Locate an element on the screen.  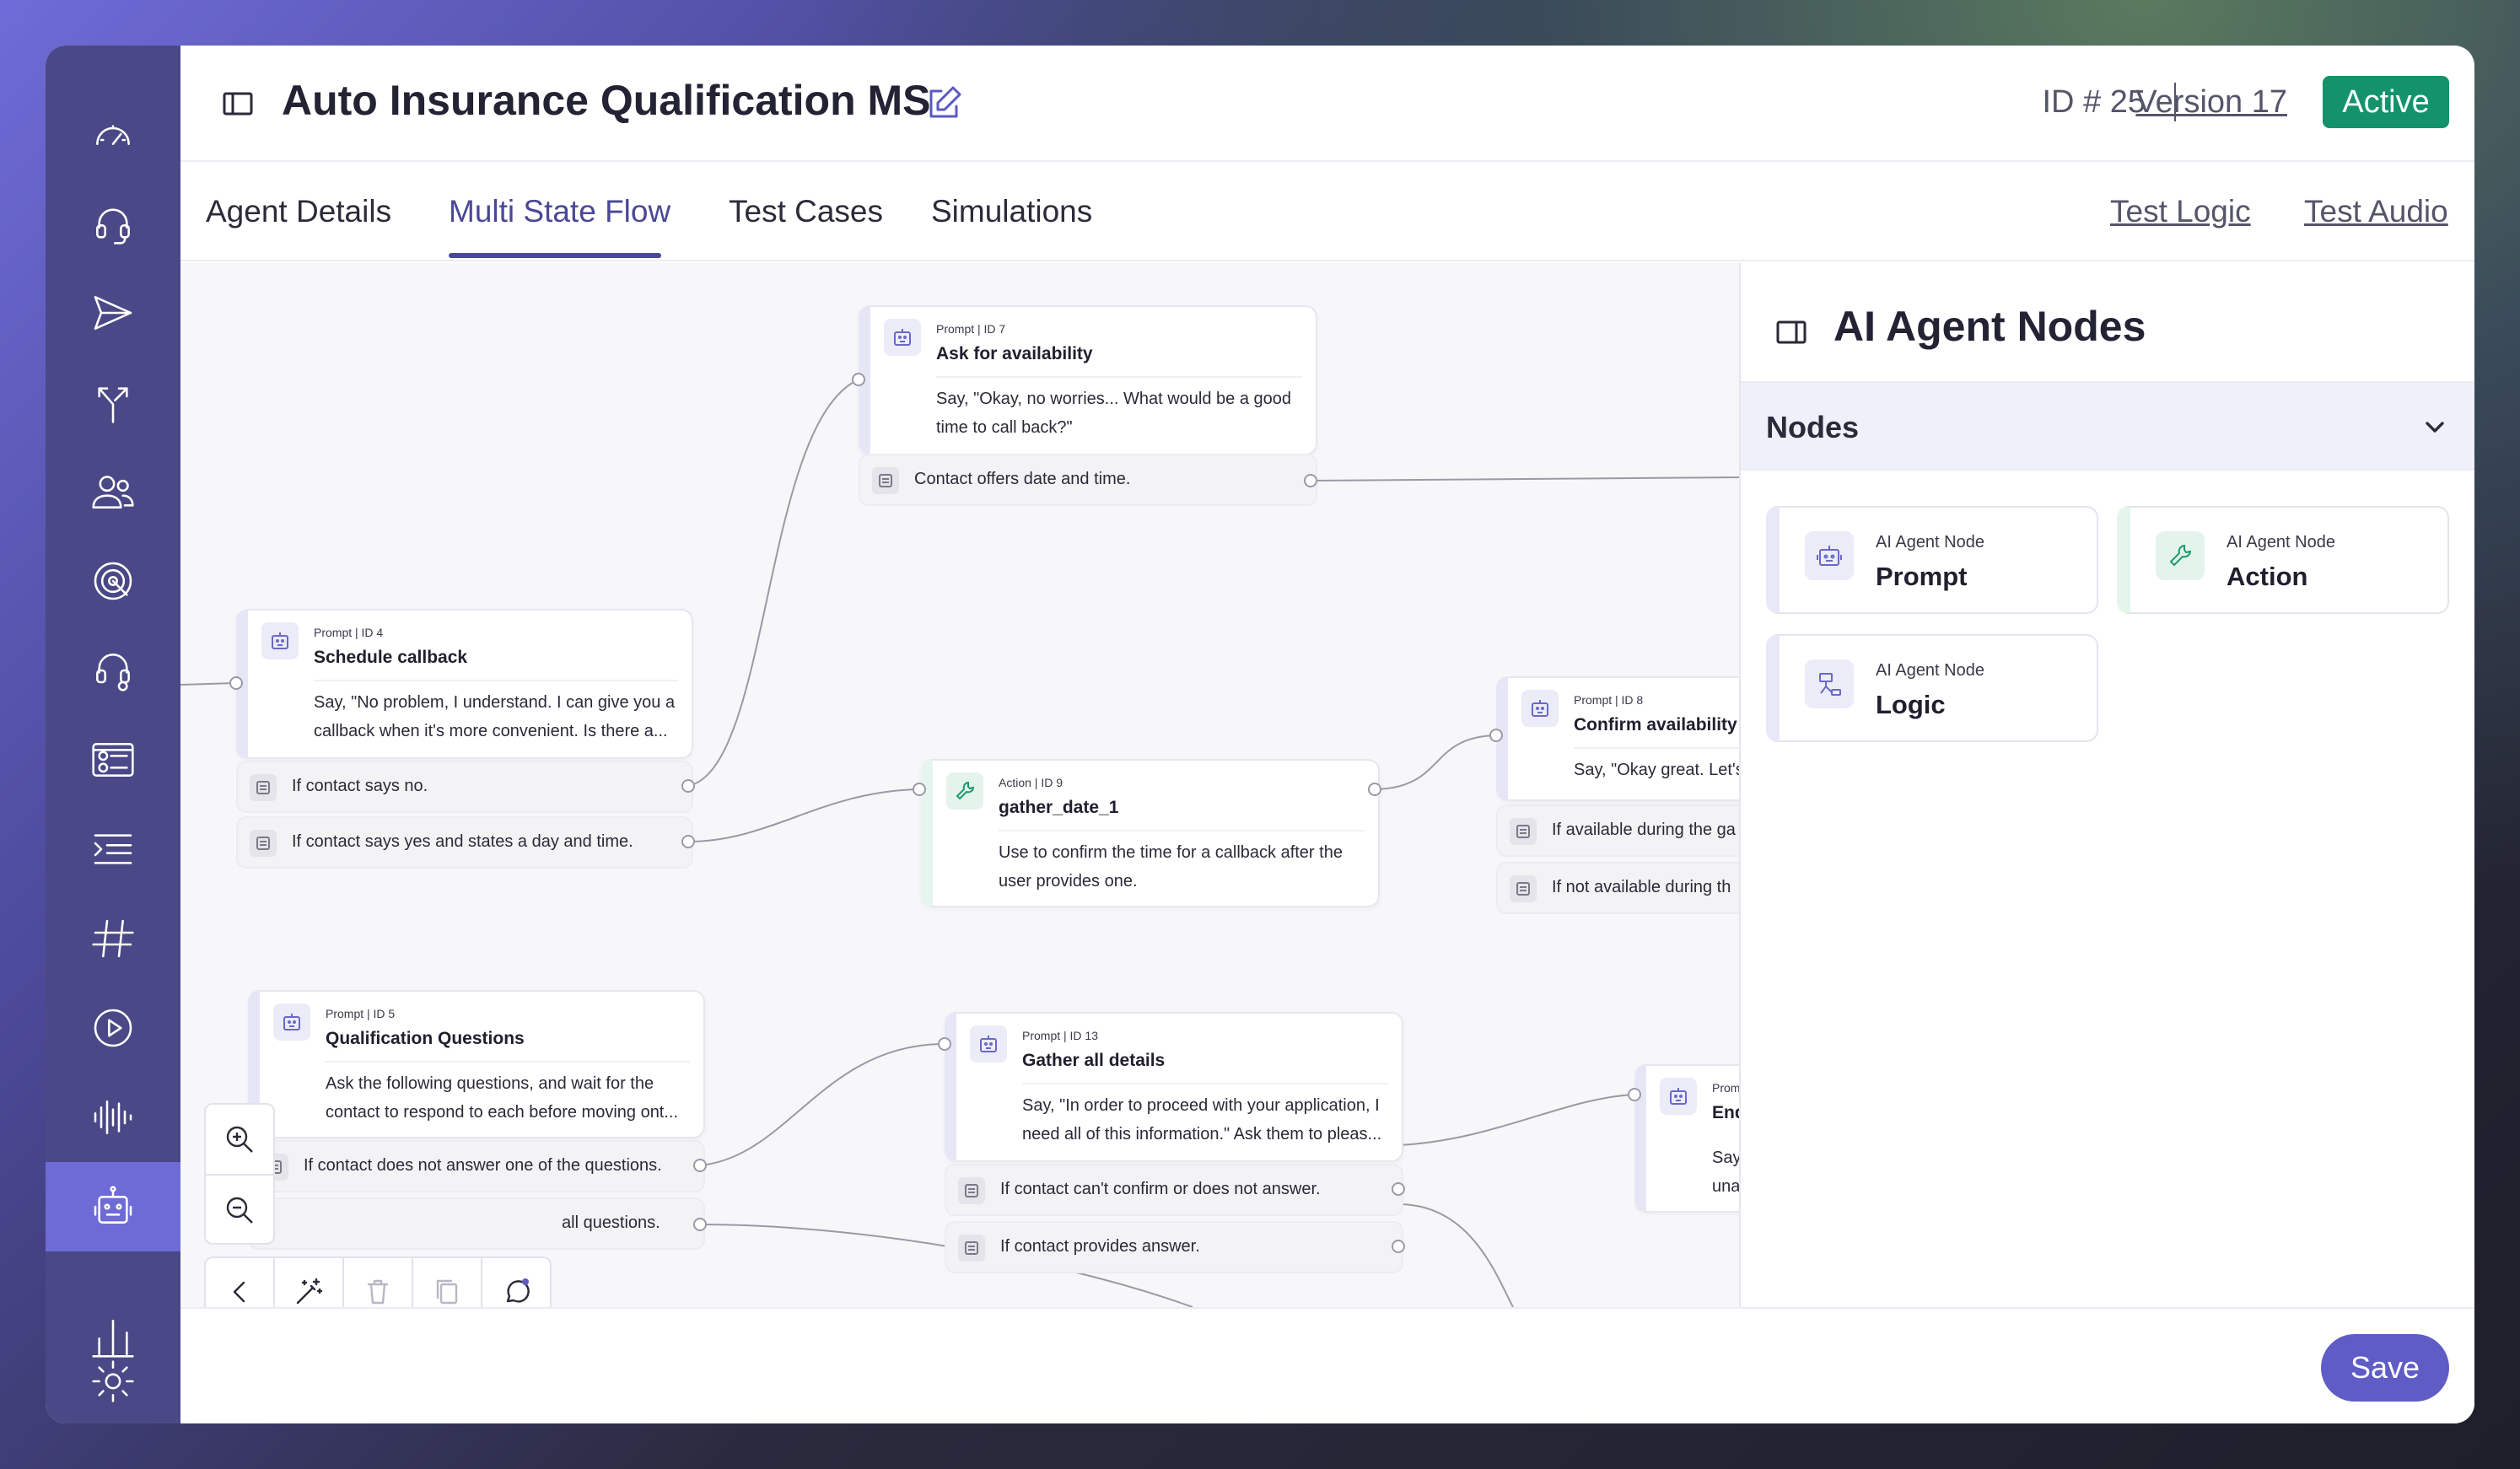
condition-row: all questions. is located at coordinates (476, 1223).